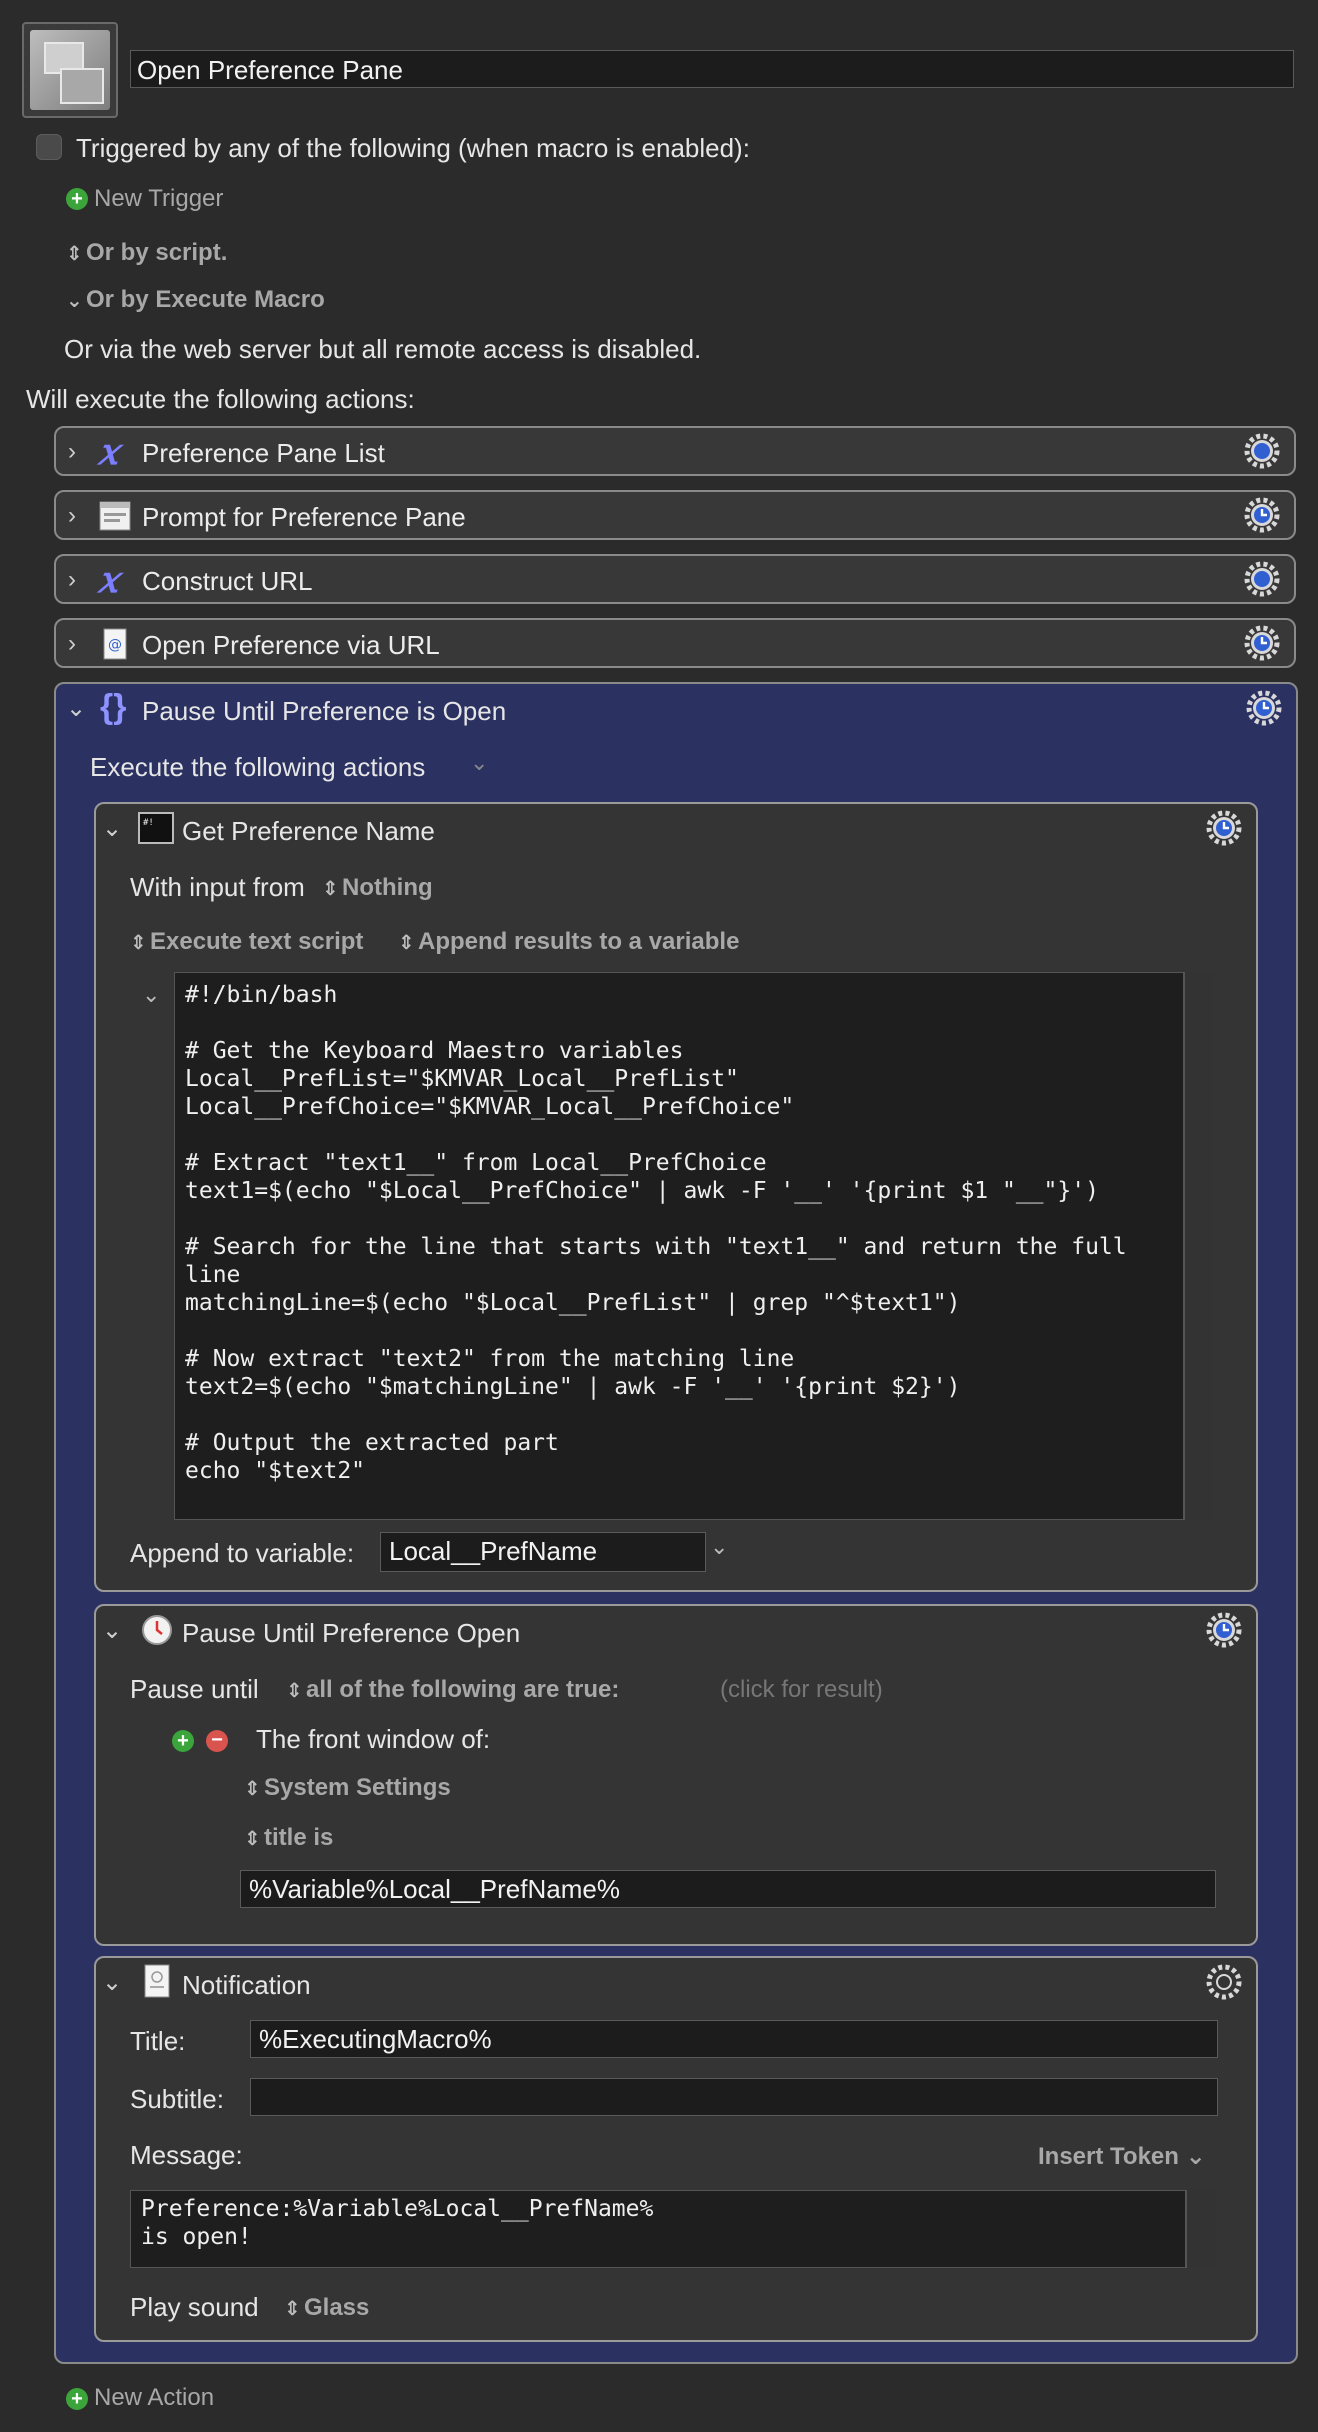  Describe the element at coordinates (1122, 2156) in the screenshot. I see `insert-token-menu: Insert Token ⌄` at that location.